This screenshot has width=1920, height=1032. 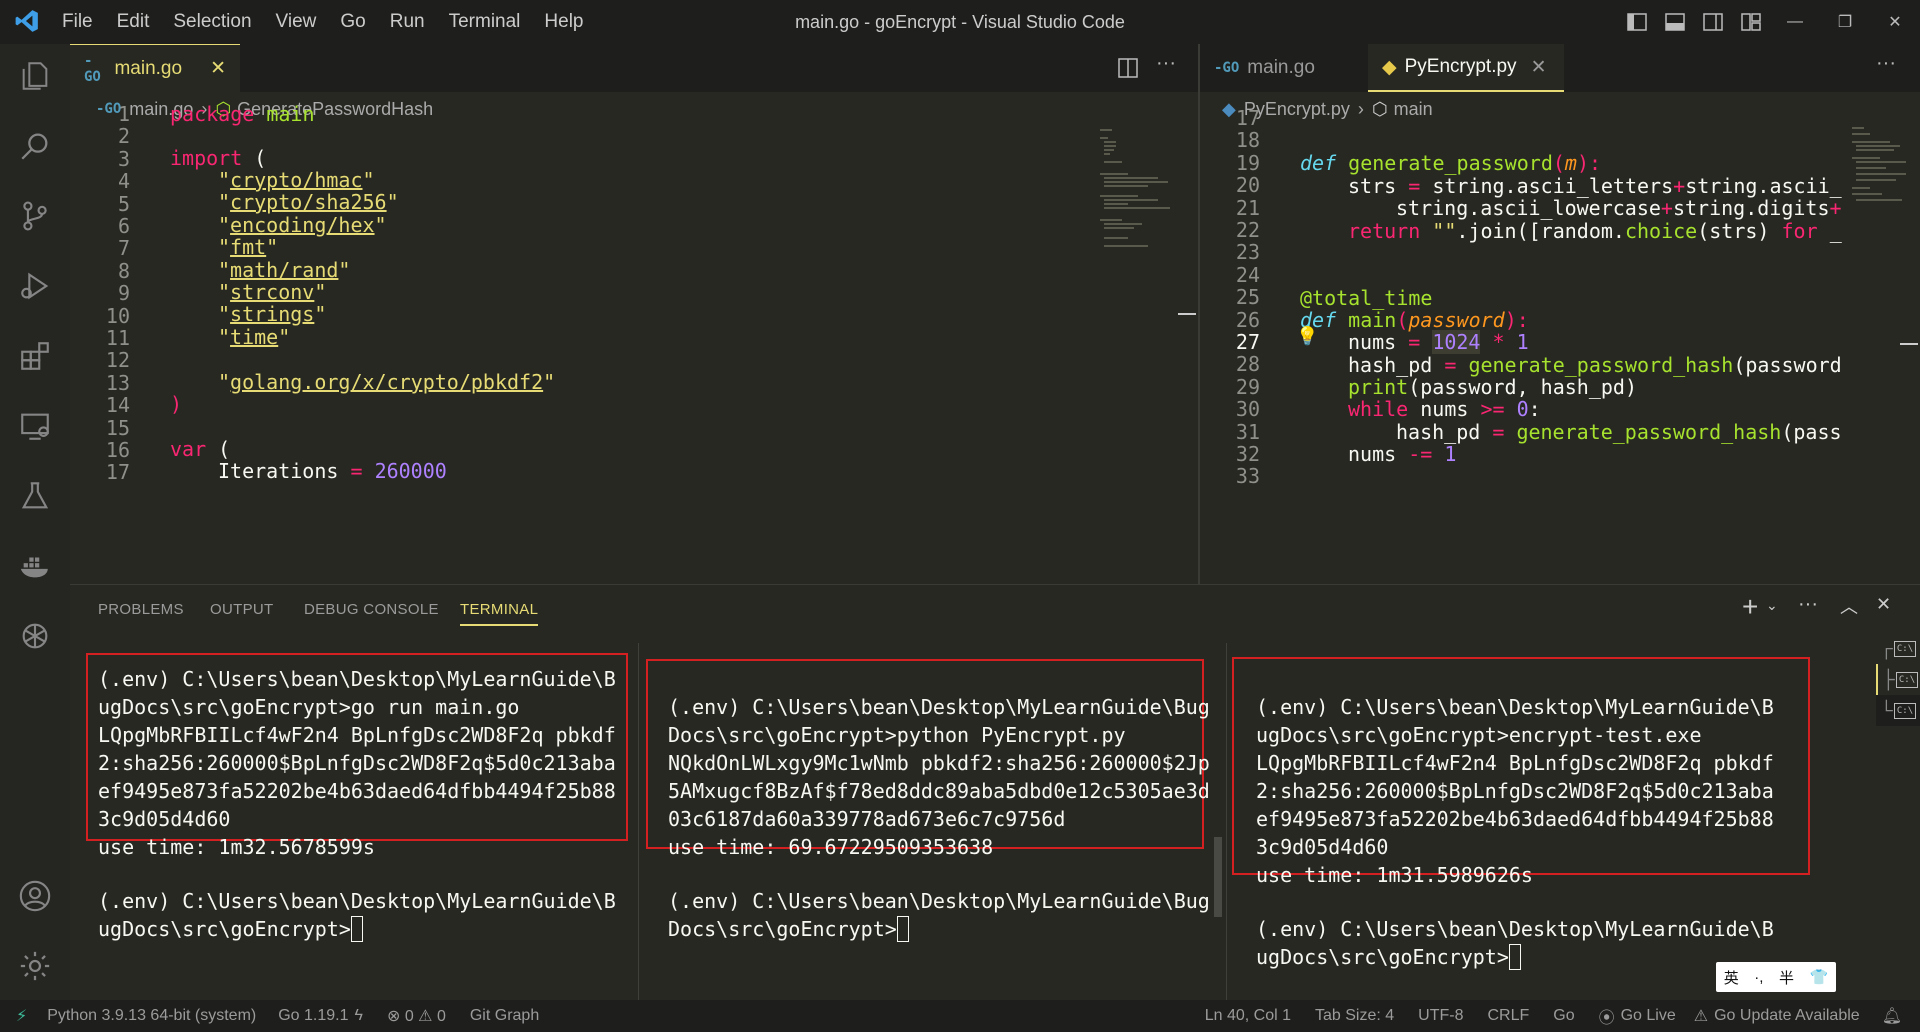 What do you see at coordinates (35, 216) in the screenshot?
I see `source-control-icon` at bounding box center [35, 216].